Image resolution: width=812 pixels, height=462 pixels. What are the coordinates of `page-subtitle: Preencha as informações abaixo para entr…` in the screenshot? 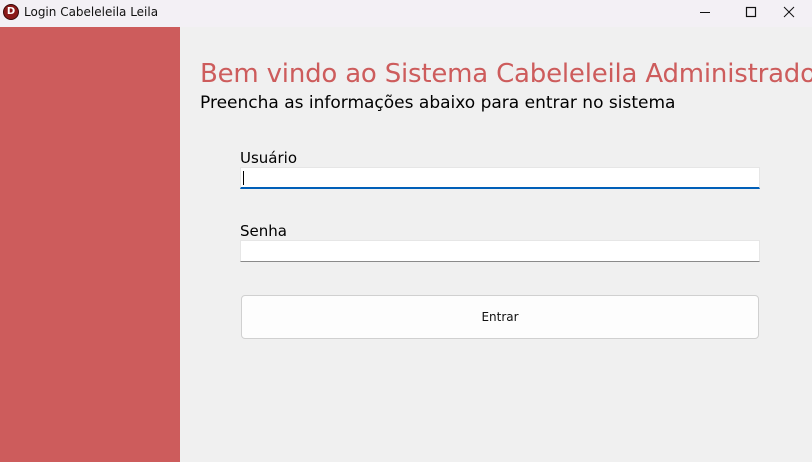 It's located at (438, 103).